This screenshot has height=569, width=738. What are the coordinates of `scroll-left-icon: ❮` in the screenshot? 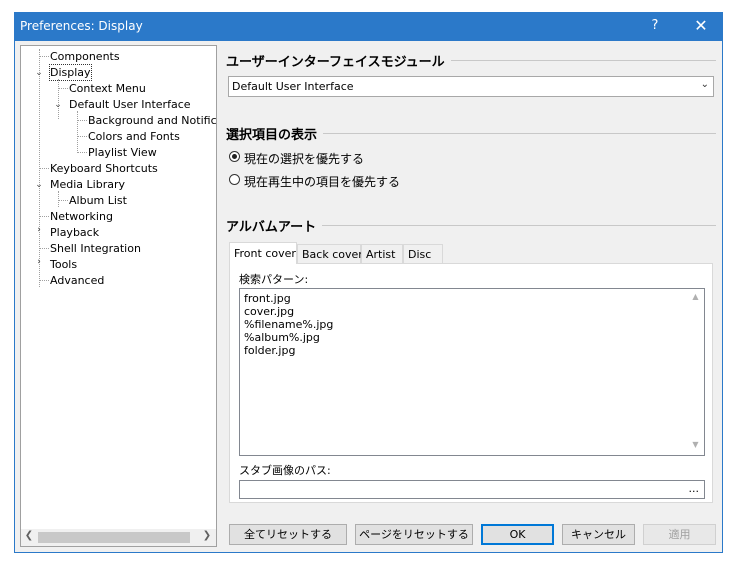 It's located at (29, 535).